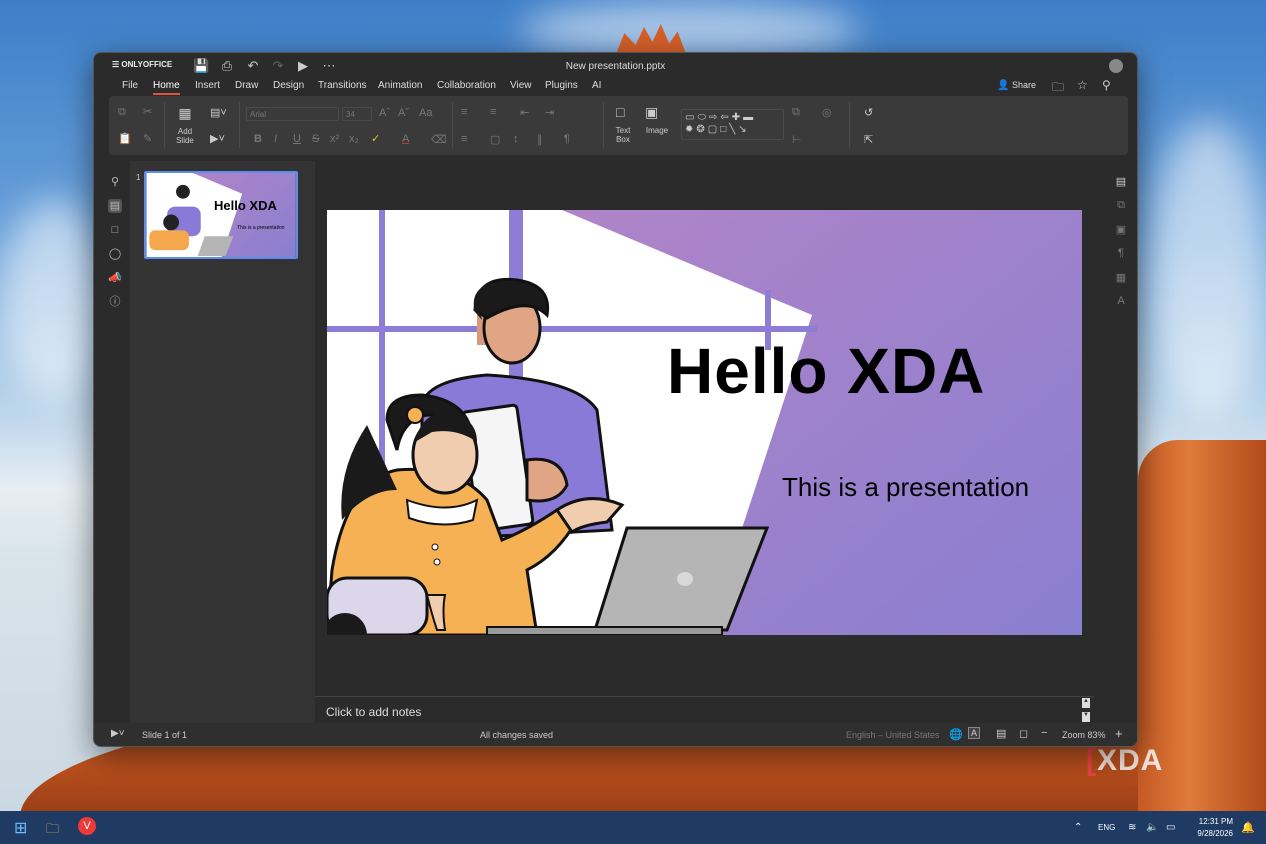 Image resolution: width=1266 pixels, height=844 pixels. What do you see at coordinates (956, 734) in the screenshot?
I see `globe-icon: 🌐` at bounding box center [956, 734].